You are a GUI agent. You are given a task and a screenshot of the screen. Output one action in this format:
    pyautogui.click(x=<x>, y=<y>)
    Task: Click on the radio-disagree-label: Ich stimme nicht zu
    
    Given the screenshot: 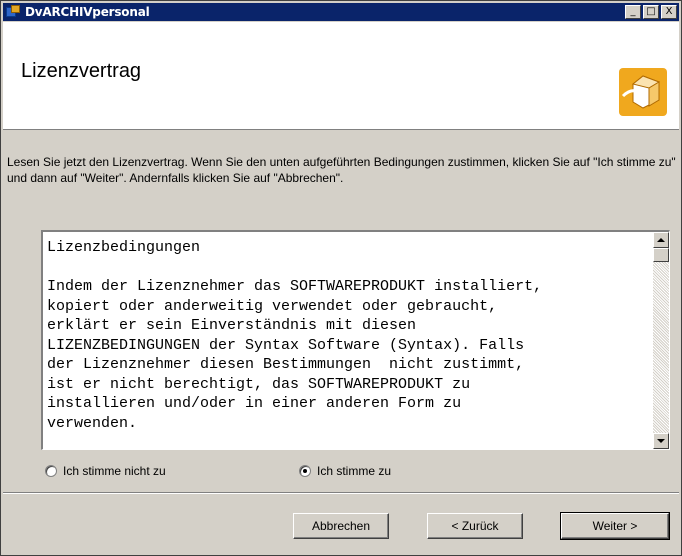 What is the action you would take?
    pyautogui.click(x=114, y=471)
    